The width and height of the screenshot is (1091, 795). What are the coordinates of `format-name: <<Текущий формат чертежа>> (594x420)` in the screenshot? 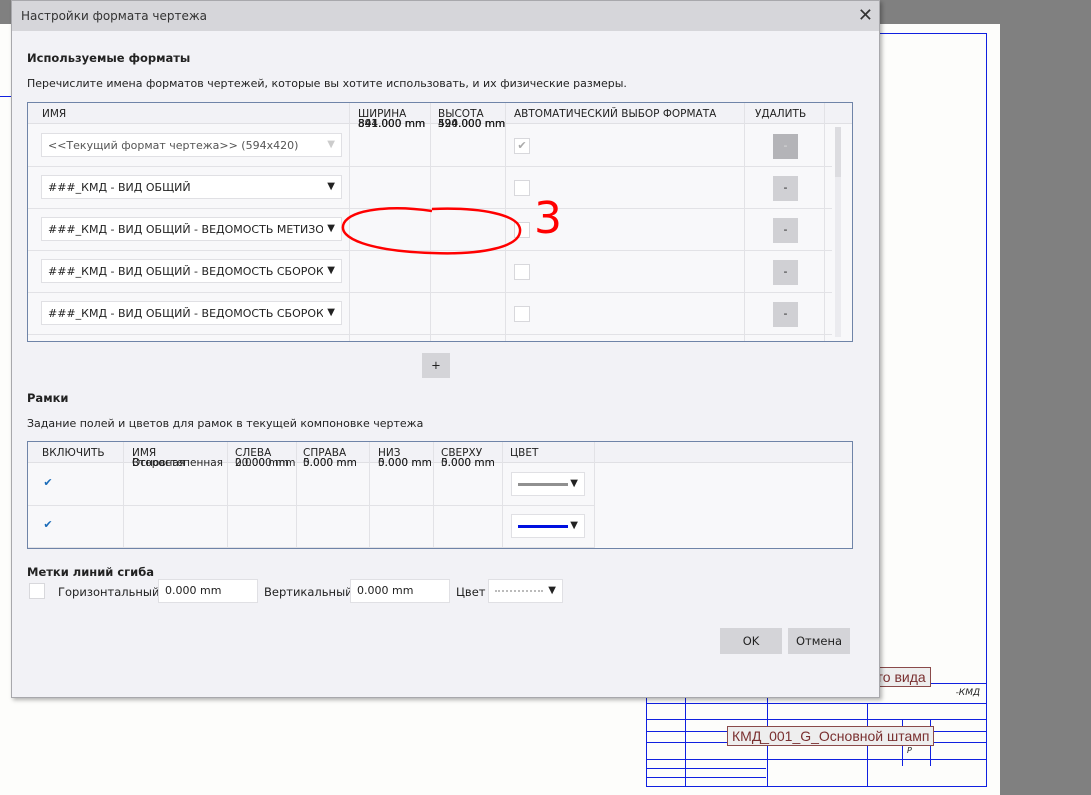 It's located at (173, 145).